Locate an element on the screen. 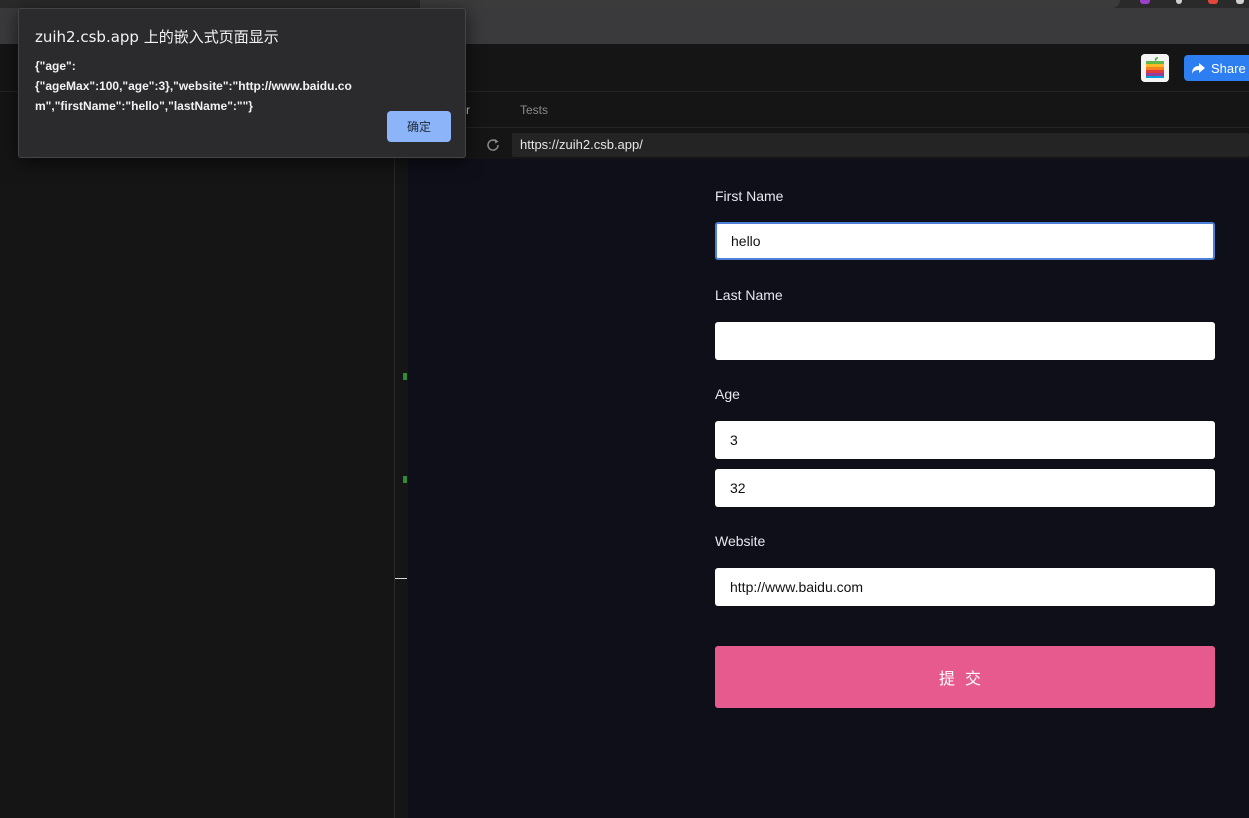 Image resolution: width=1249 pixels, height=818 pixels. share-button: Share is located at coordinates (1216, 68).